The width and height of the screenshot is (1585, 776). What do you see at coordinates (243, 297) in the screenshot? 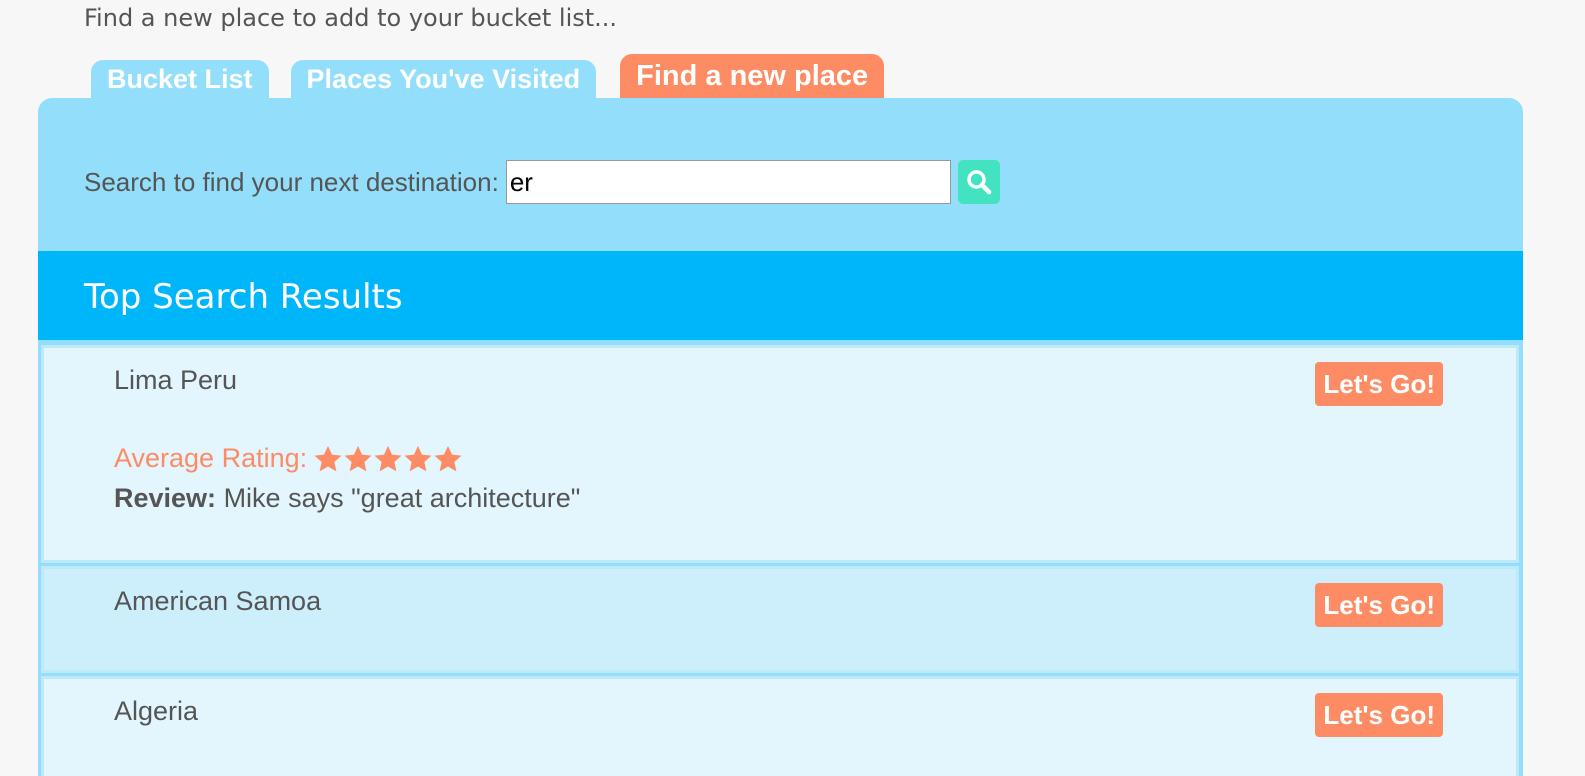
I see `results-title: Top Search Results` at bounding box center [243, 297].